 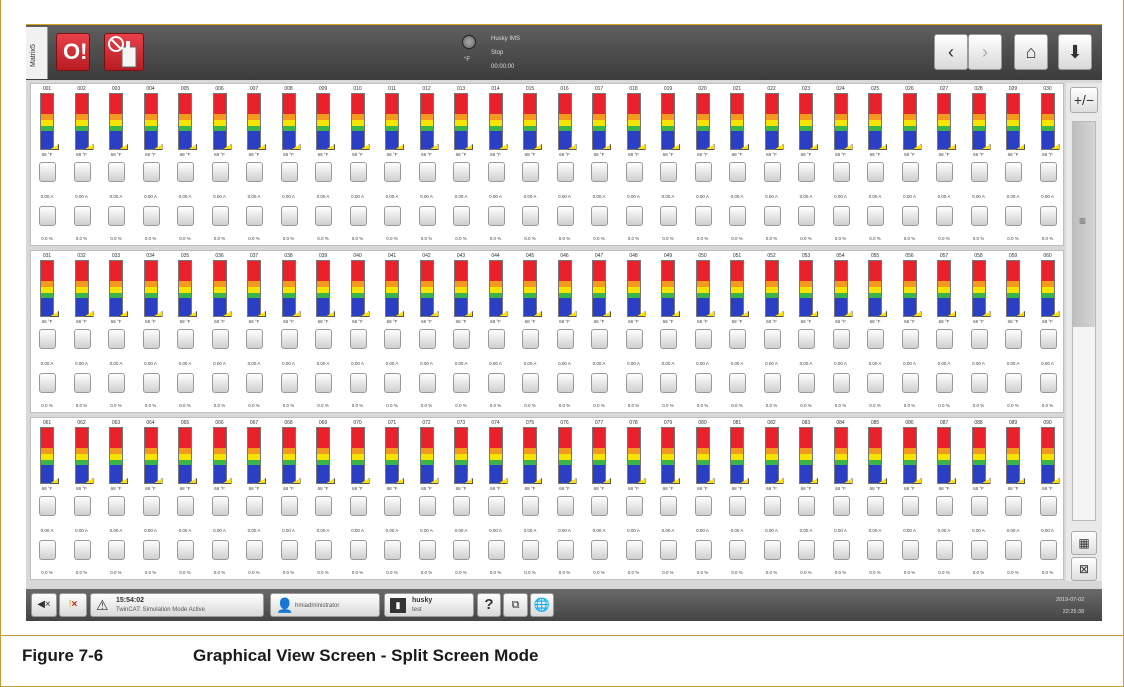 What do you see at coordinates (636, 499) in the screenshot?
I see `zone-column: 078 68 °F 0.00 A 0.0 %` at bounding box center [636, 499].